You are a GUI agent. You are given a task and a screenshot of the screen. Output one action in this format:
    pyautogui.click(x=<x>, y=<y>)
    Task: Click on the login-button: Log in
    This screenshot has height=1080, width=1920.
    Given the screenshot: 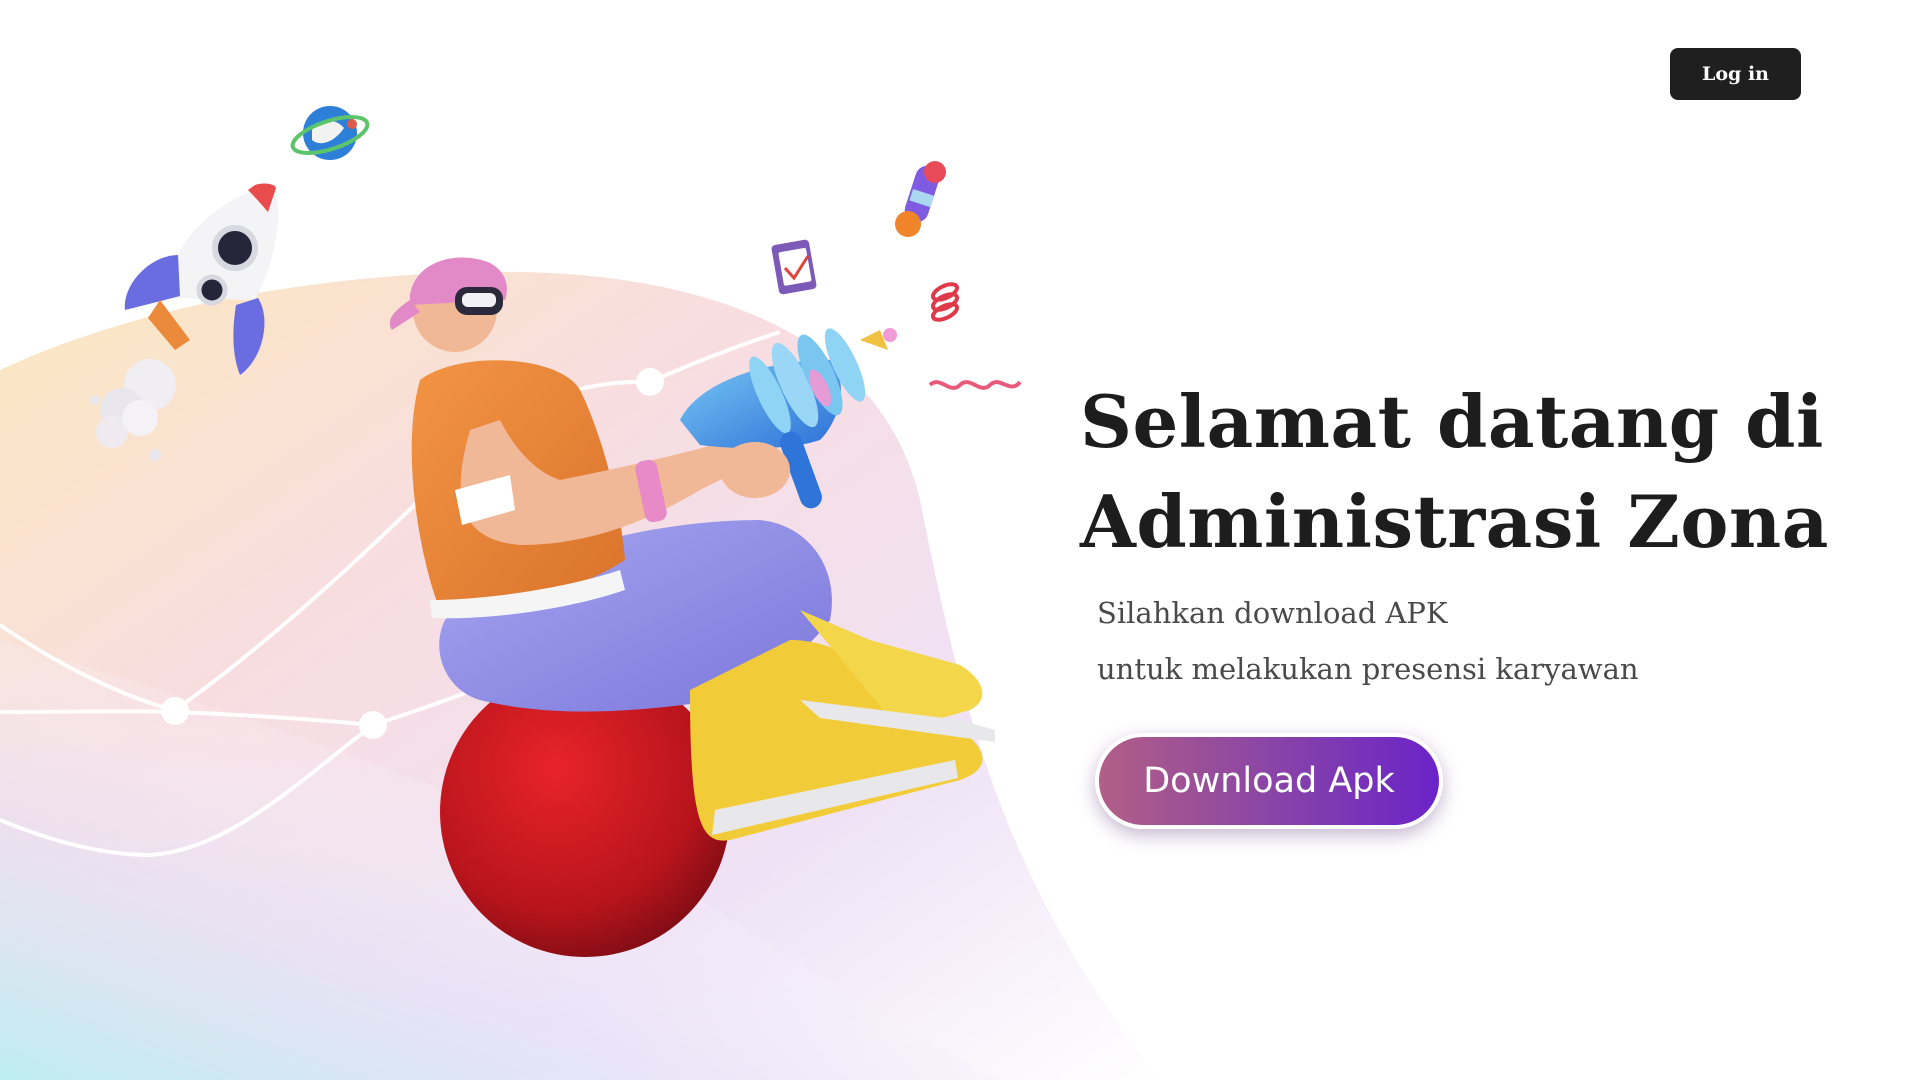 What is the action you would take?
    pyautogui.click(x=1735, y=74)
    